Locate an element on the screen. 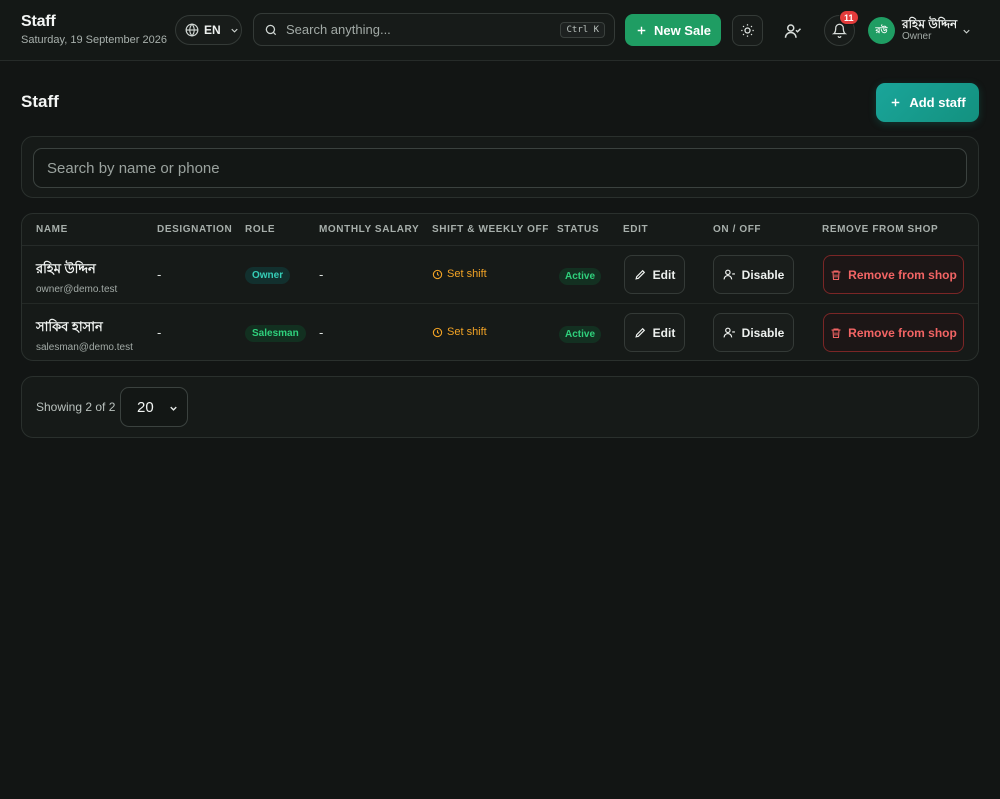  global-search: Ctrl K is located at coordinates (434, 29).